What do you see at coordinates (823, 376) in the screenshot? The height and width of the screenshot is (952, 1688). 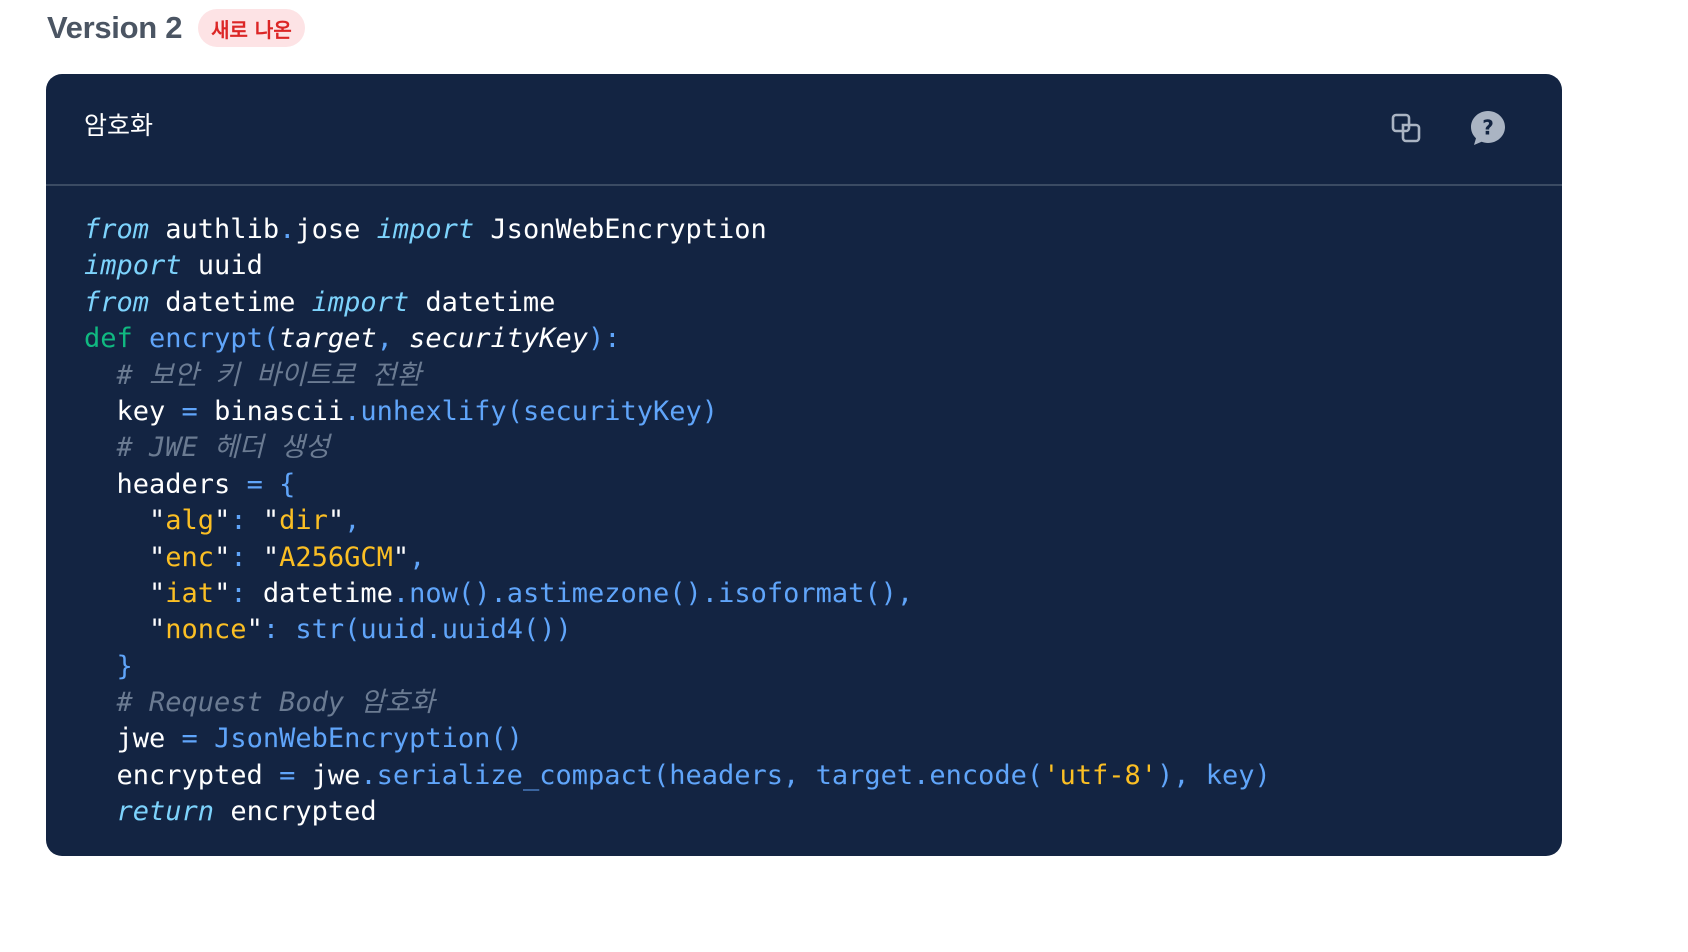 I see `code-line: # 보안 키 바이트로 전환` at bounding box center [823, 376].